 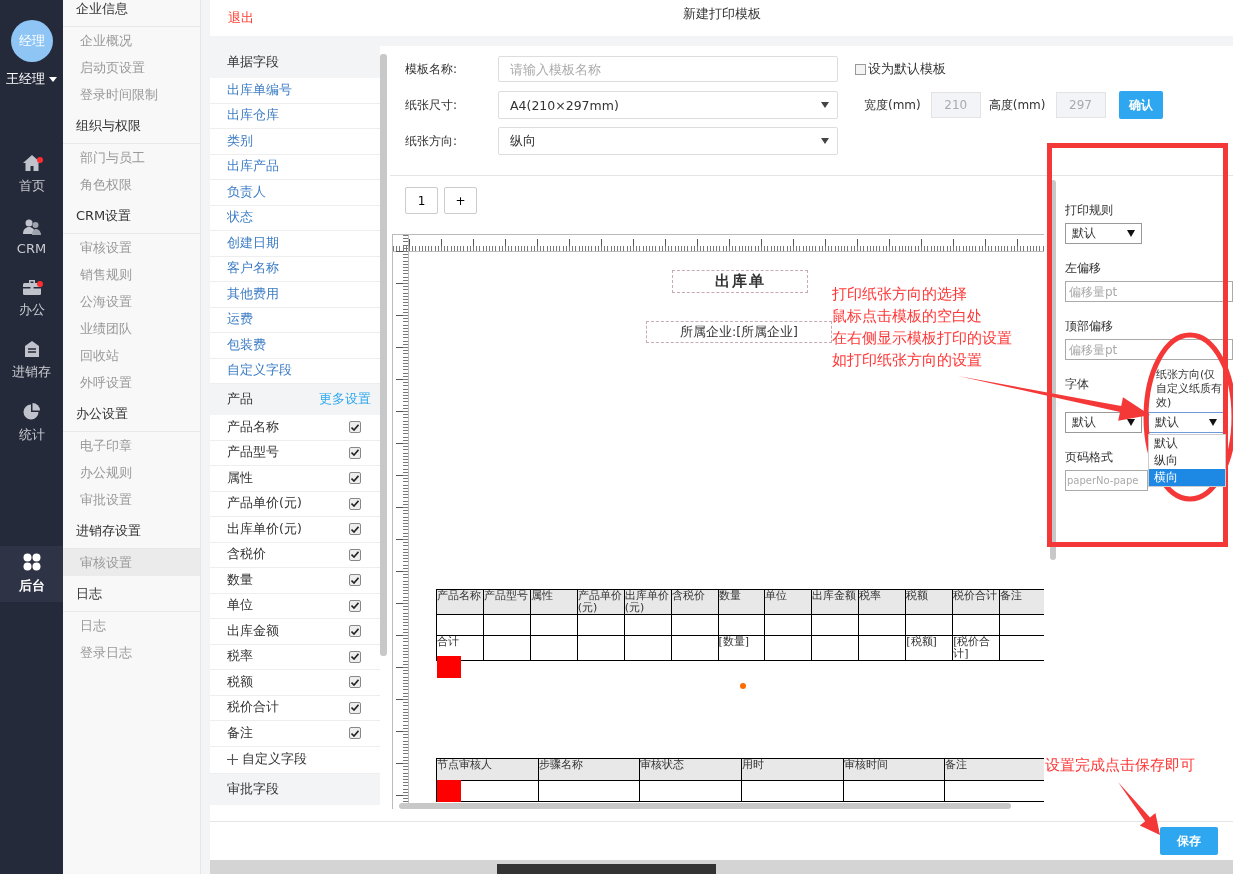 I want to click on dropdown-option: 纵向, so click(x=1187, y=460).